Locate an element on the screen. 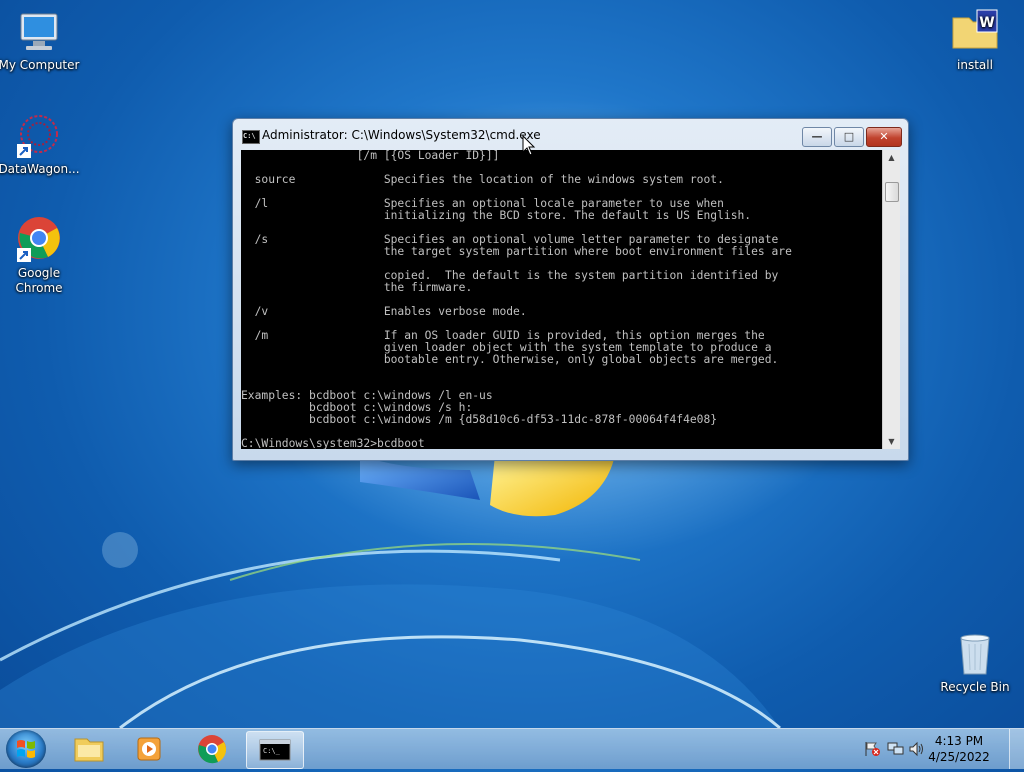  media-player-icon is located at coordinates (149, 749).